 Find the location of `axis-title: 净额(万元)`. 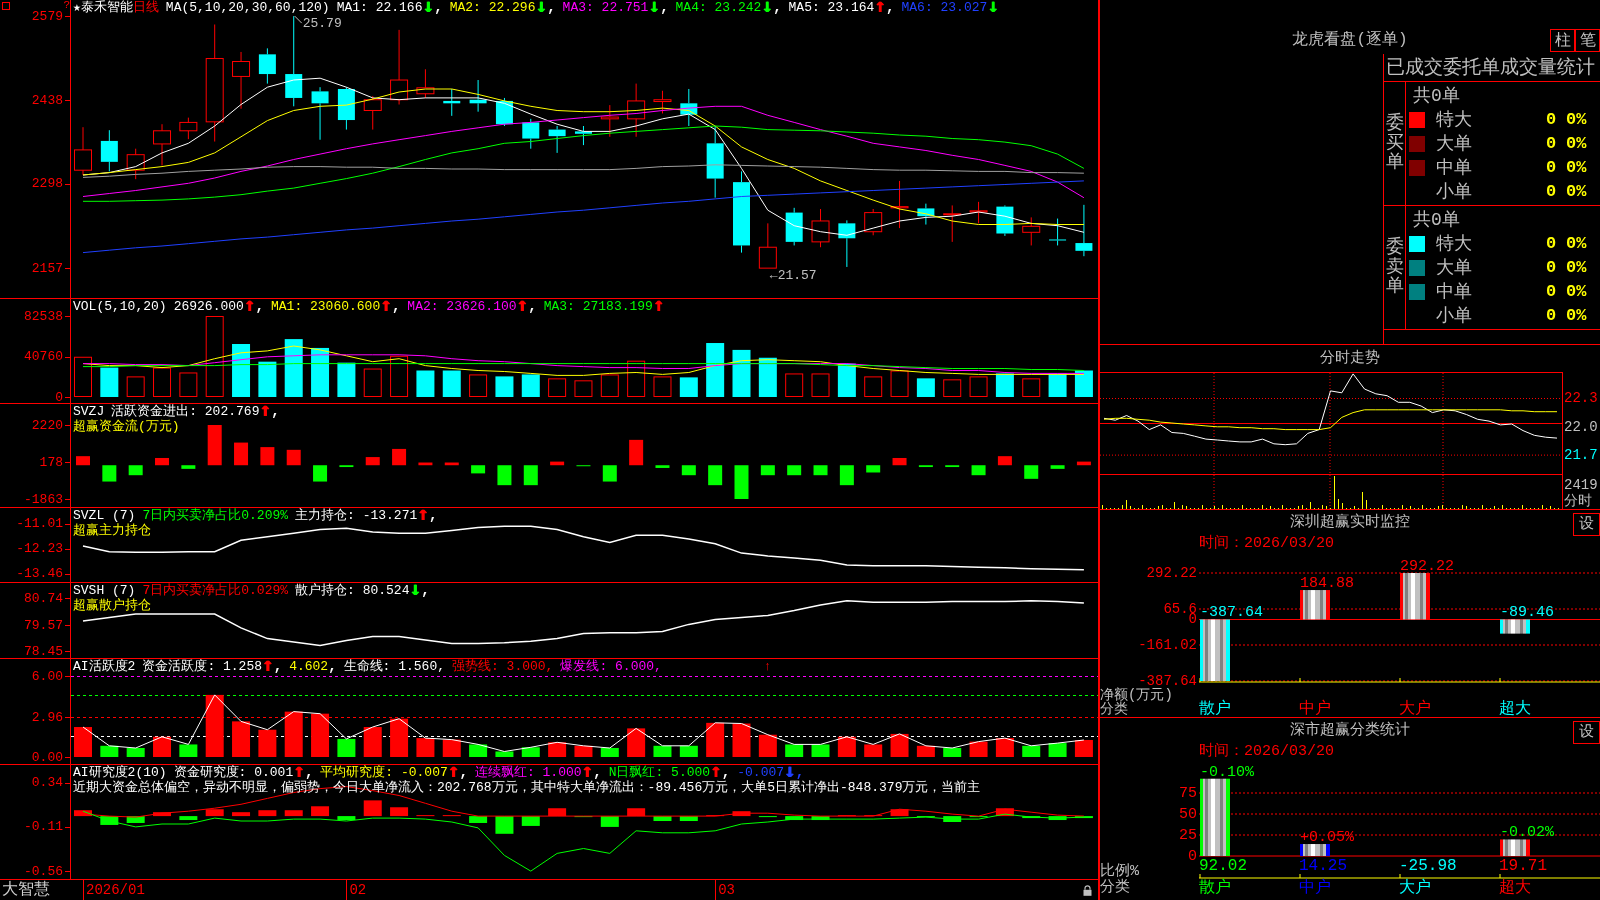

axis-title: 净额(万元) is located at coordinates (1137, 695).